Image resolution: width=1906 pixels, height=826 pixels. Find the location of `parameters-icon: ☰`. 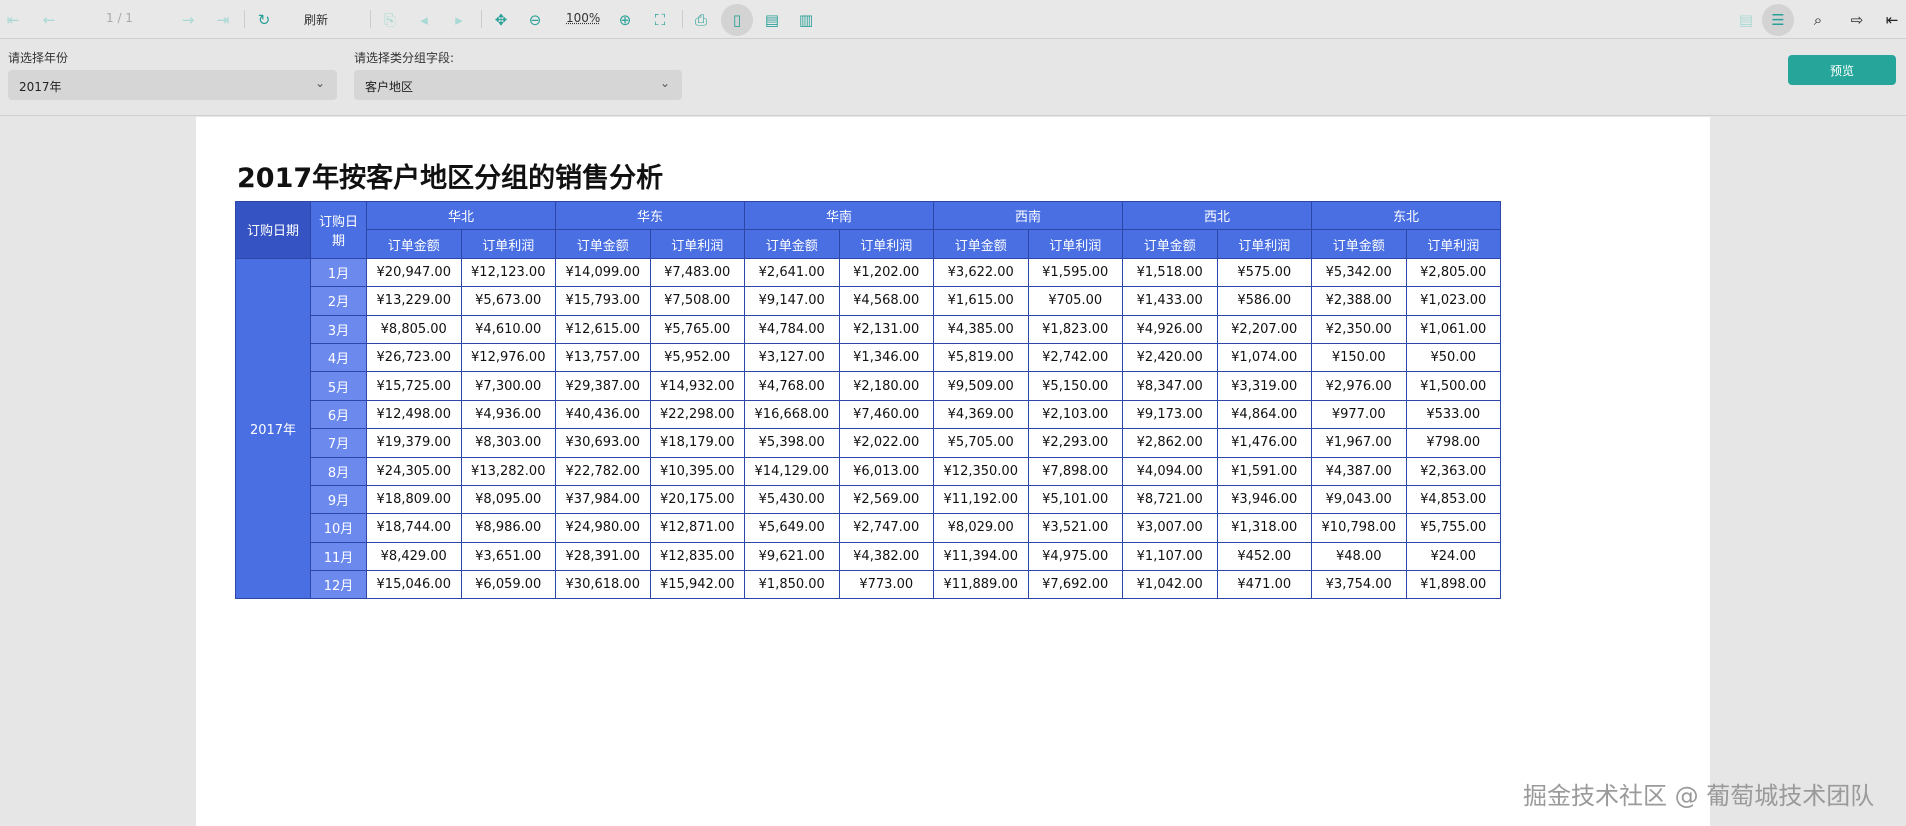

parameters-icon: ☰ is located at coordinates (1778, 20).